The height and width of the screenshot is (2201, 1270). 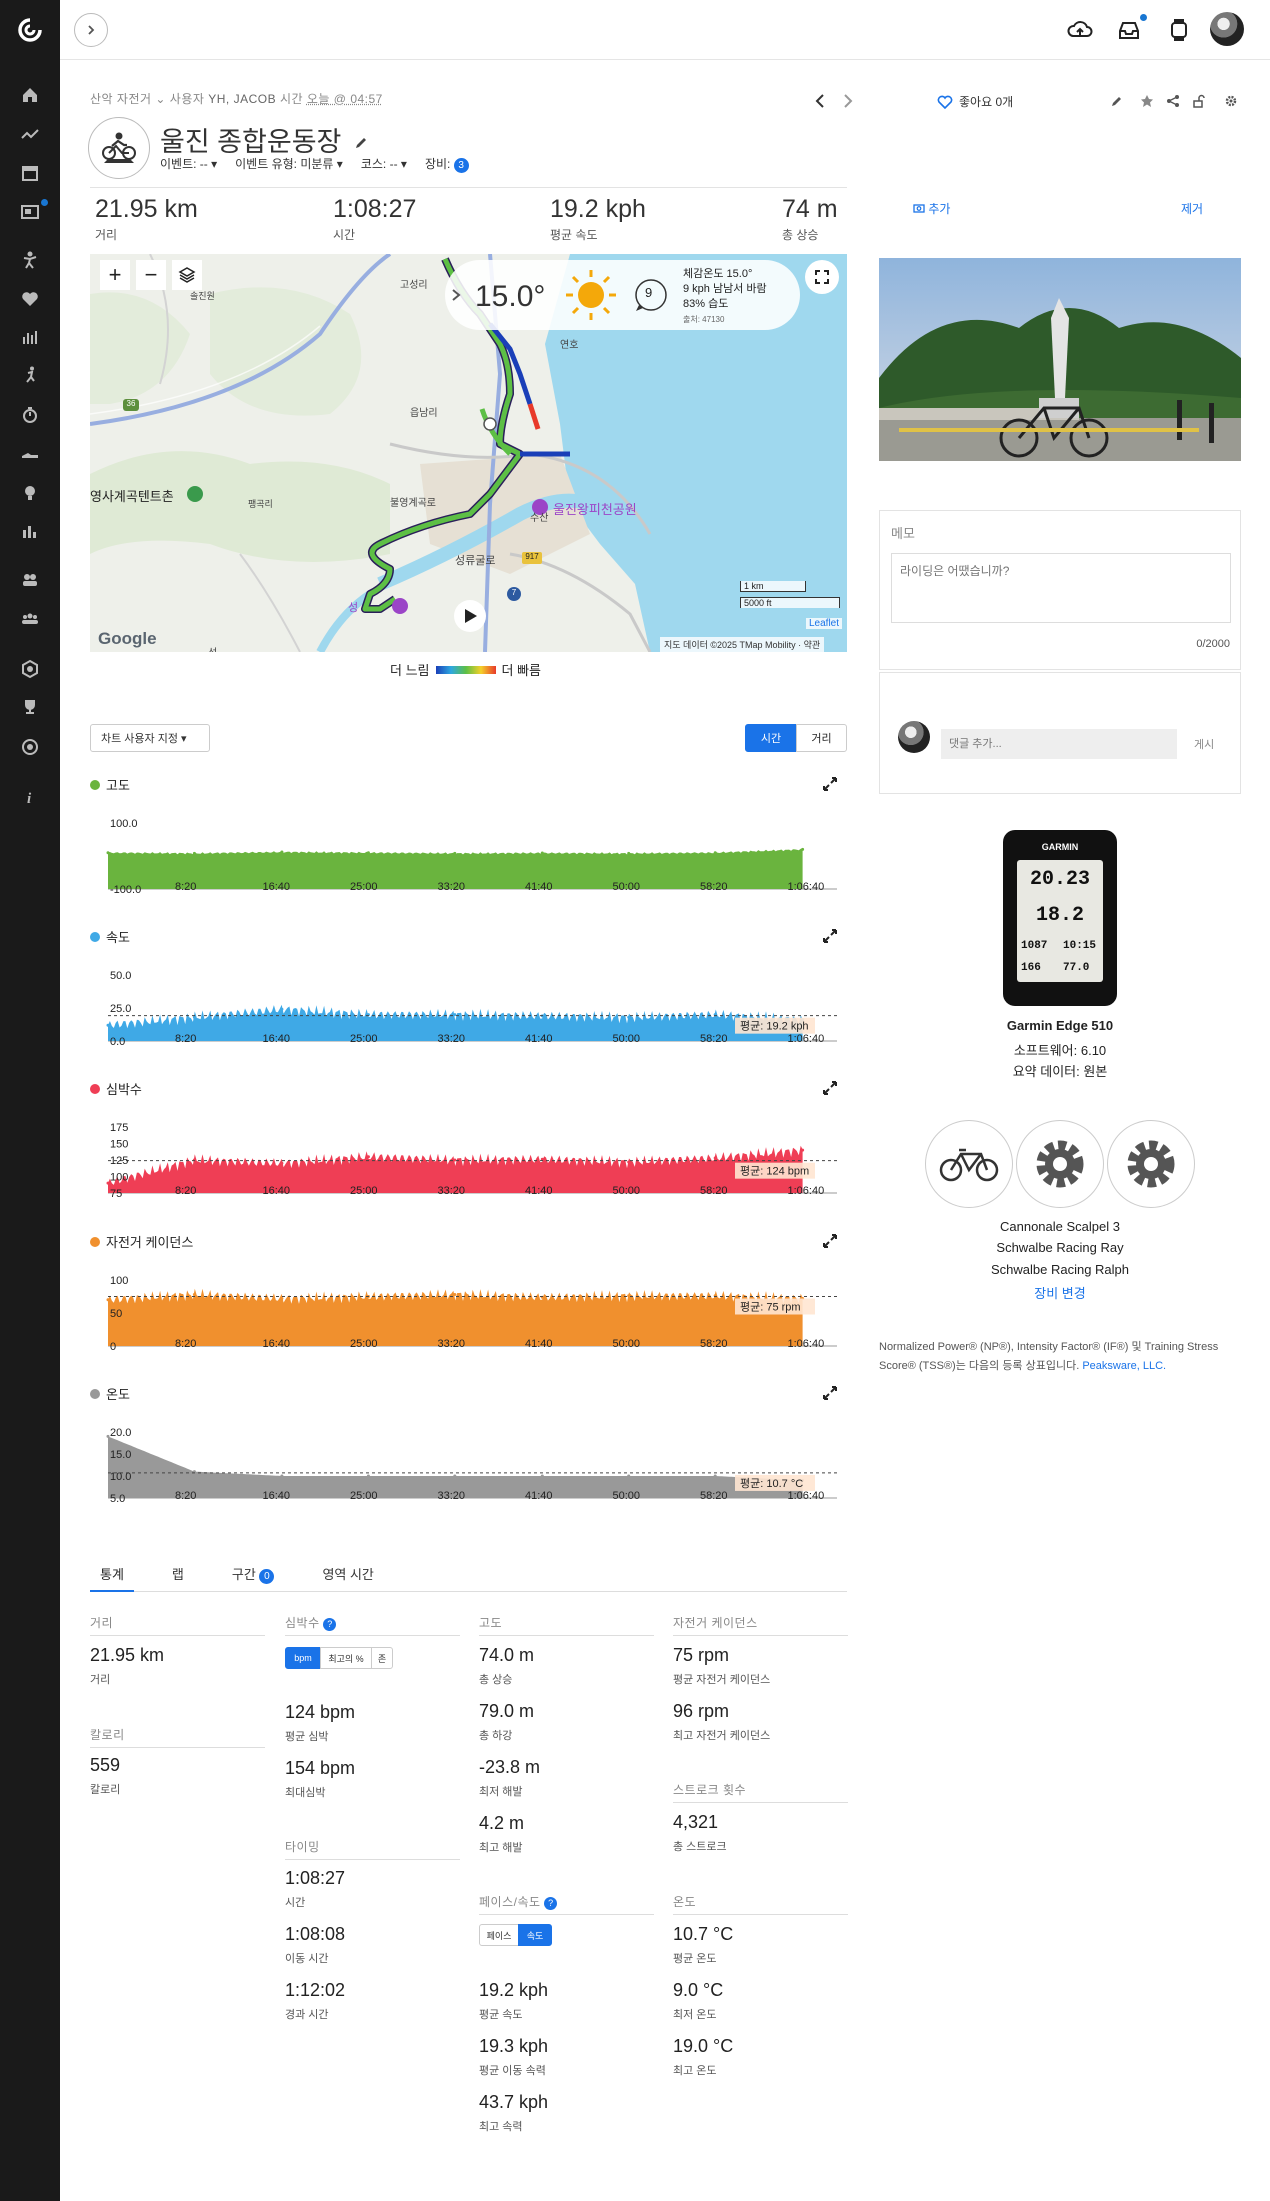 I want to click on post-comment-button: 게시, so click(x=1204, y=744).